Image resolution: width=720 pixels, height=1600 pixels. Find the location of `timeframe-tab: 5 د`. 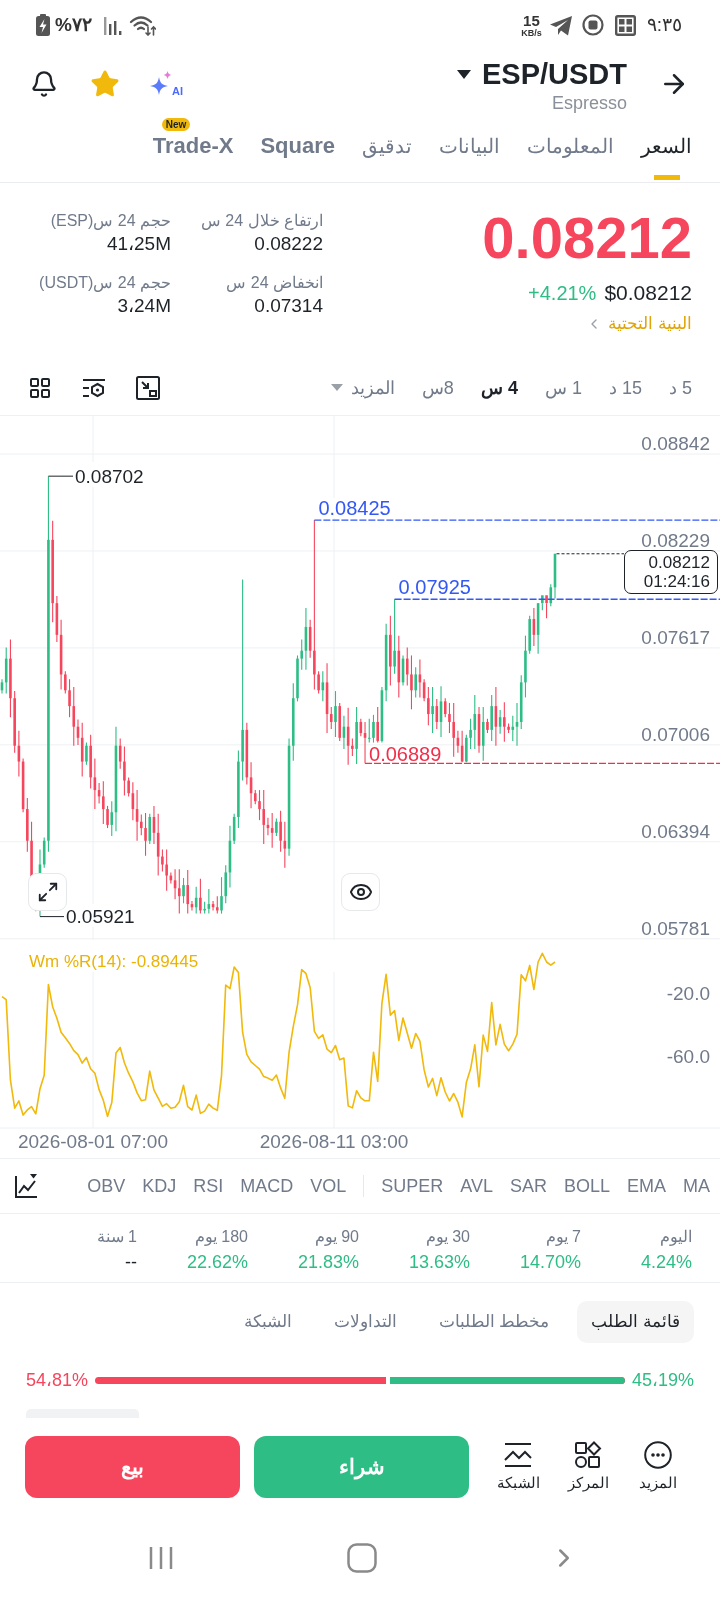

timeframe-tab: 5 د is located at coordinates (680, 387).